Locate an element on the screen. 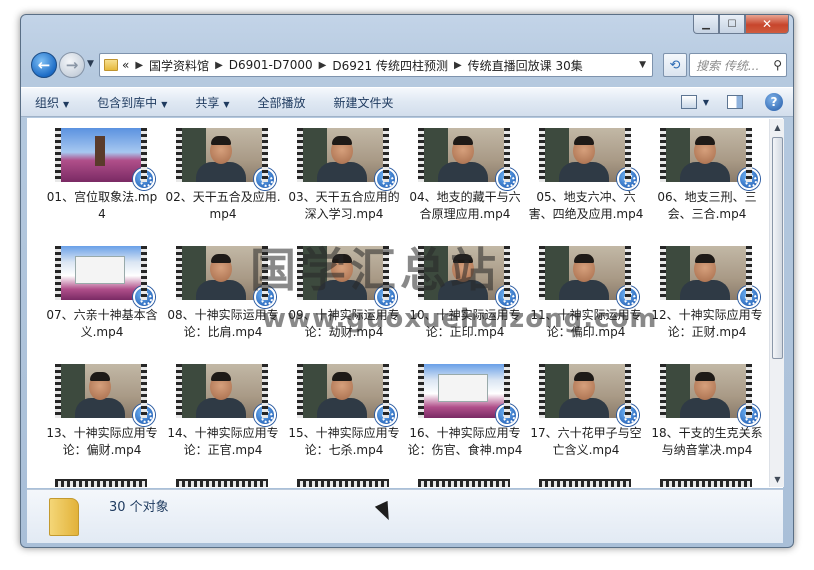 This screenshot has height=570, width=814. file-item: 13、十神实际应用专论：偏财.mp4 is located at coordinates (102, 411).